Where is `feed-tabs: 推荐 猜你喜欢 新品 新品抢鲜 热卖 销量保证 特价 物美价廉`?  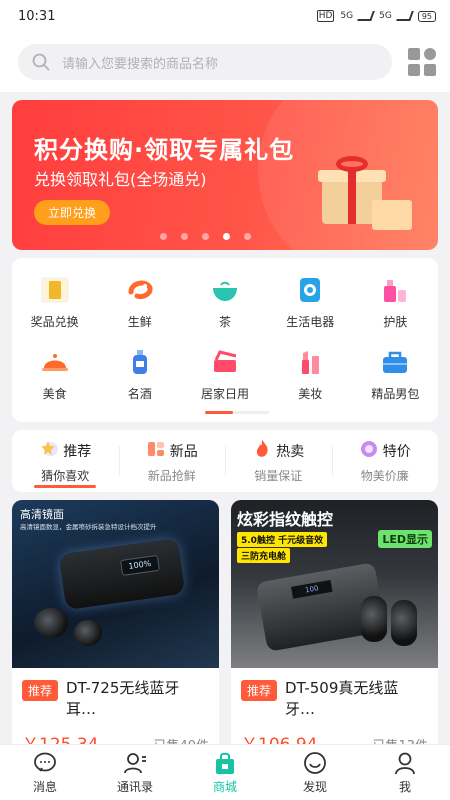 feed-tabs: 推荐 猜你喜欢 新品 新品抢鲜 热卖 销量保证 特价 物美价廉 is located at coordinates (225, 461).